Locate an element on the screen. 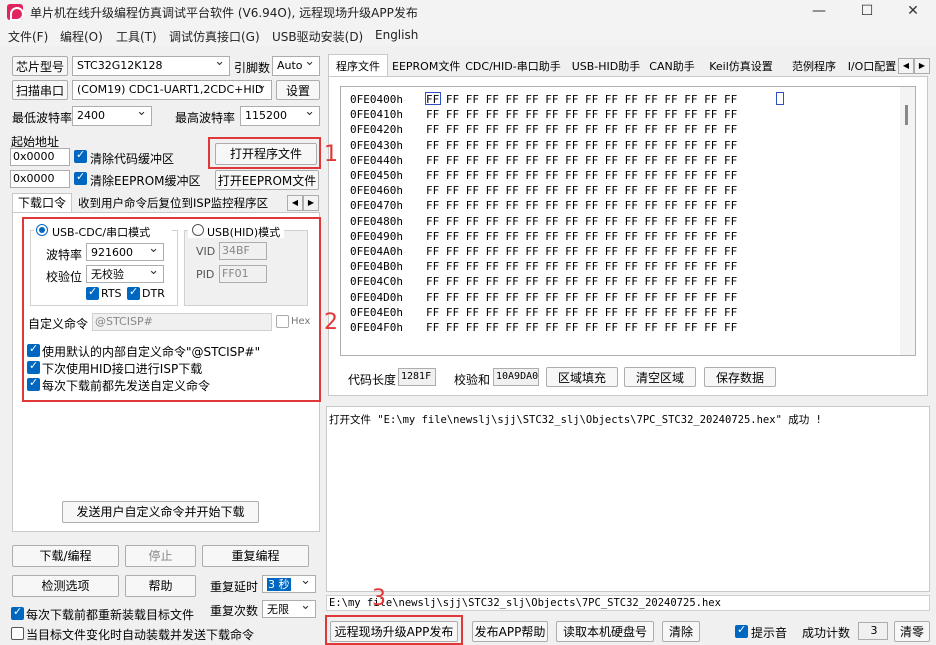 The height and width of the screenshot is (645, 936). pins-select: Auto is located at coordinates (296, 66).